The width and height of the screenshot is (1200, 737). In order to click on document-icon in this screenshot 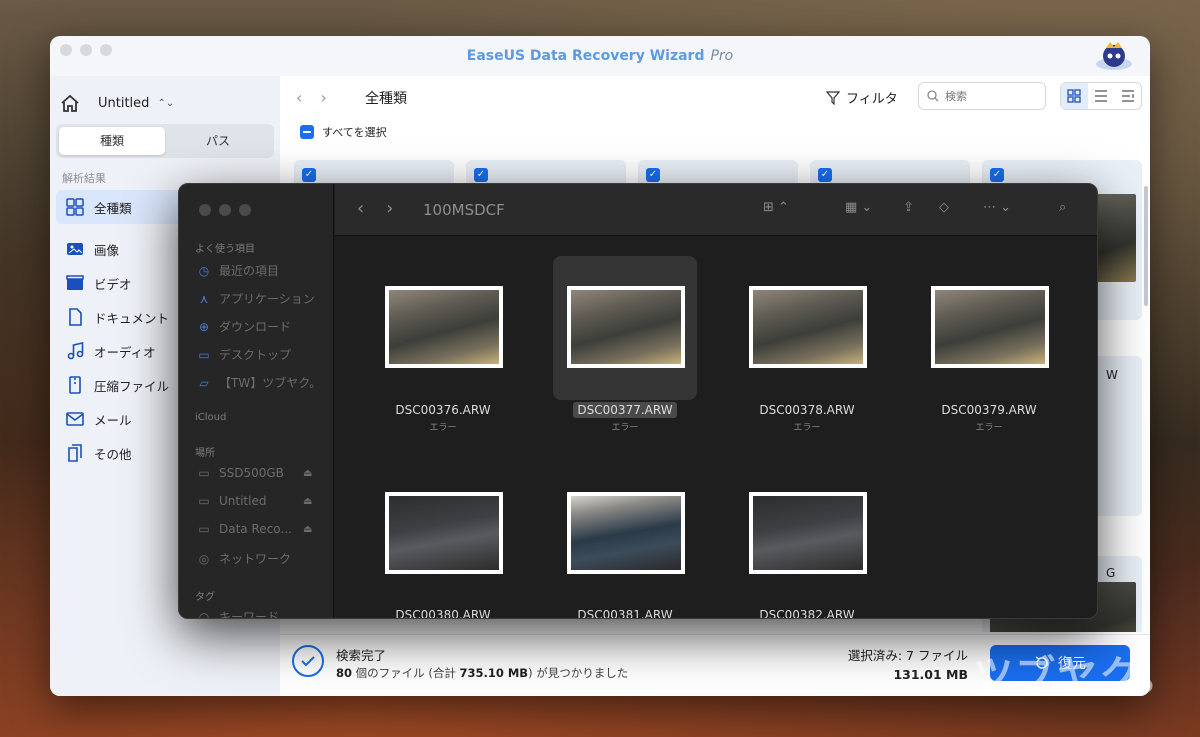, I will do `click(75, 317)`.